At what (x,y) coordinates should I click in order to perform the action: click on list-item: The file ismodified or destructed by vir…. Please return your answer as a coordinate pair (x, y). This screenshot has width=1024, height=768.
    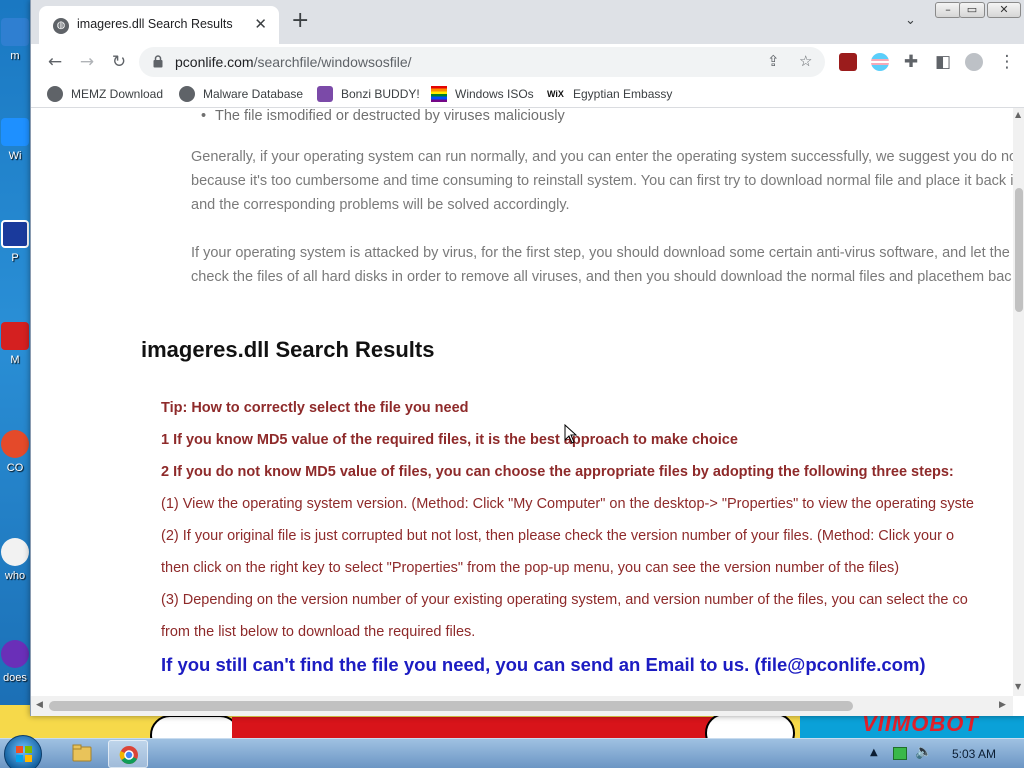
    Looking at the image, I should click on (383, 116).